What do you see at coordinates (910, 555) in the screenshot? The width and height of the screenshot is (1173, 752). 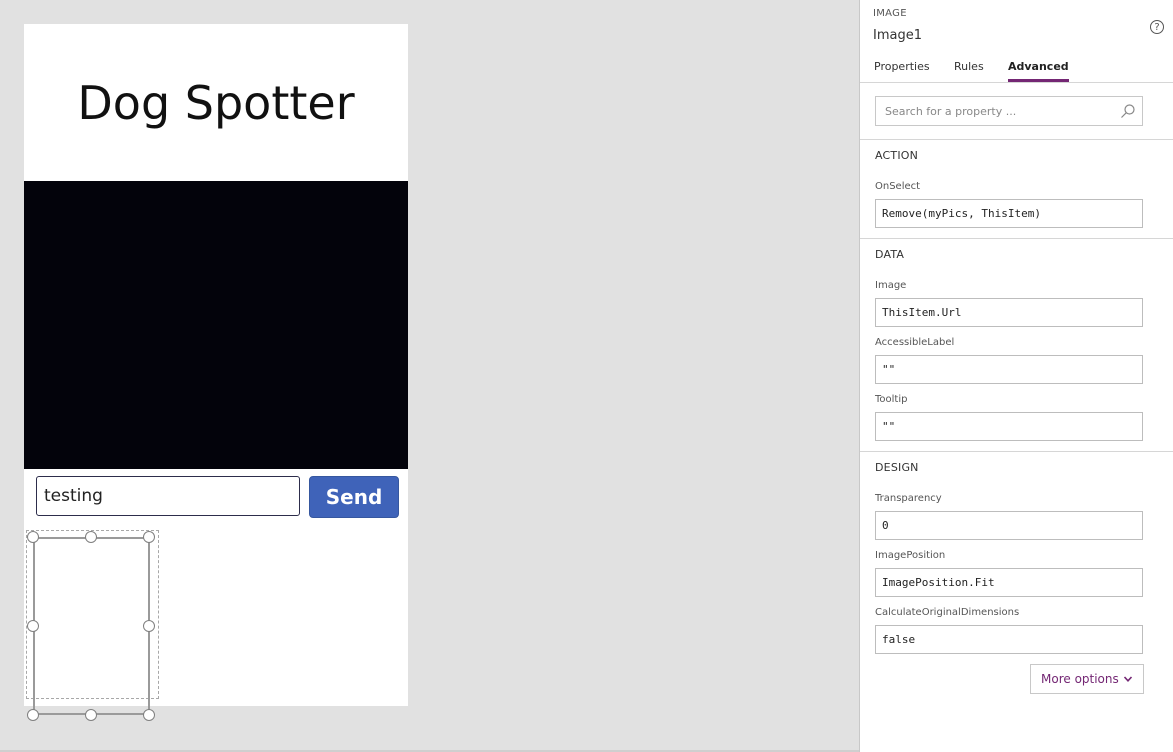 I see `imageposition-label: ImagePosition` at bounding box center [910, 555].